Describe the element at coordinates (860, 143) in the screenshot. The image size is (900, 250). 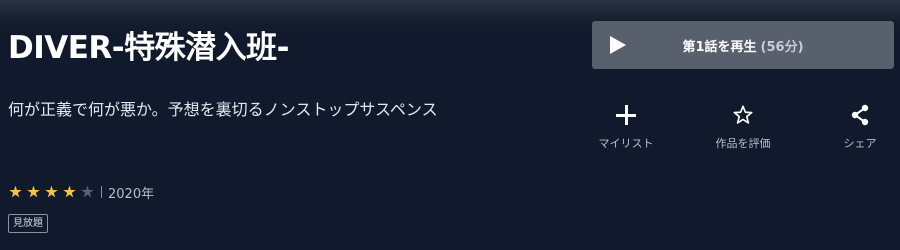
I see `share-label: シェア` at that location.